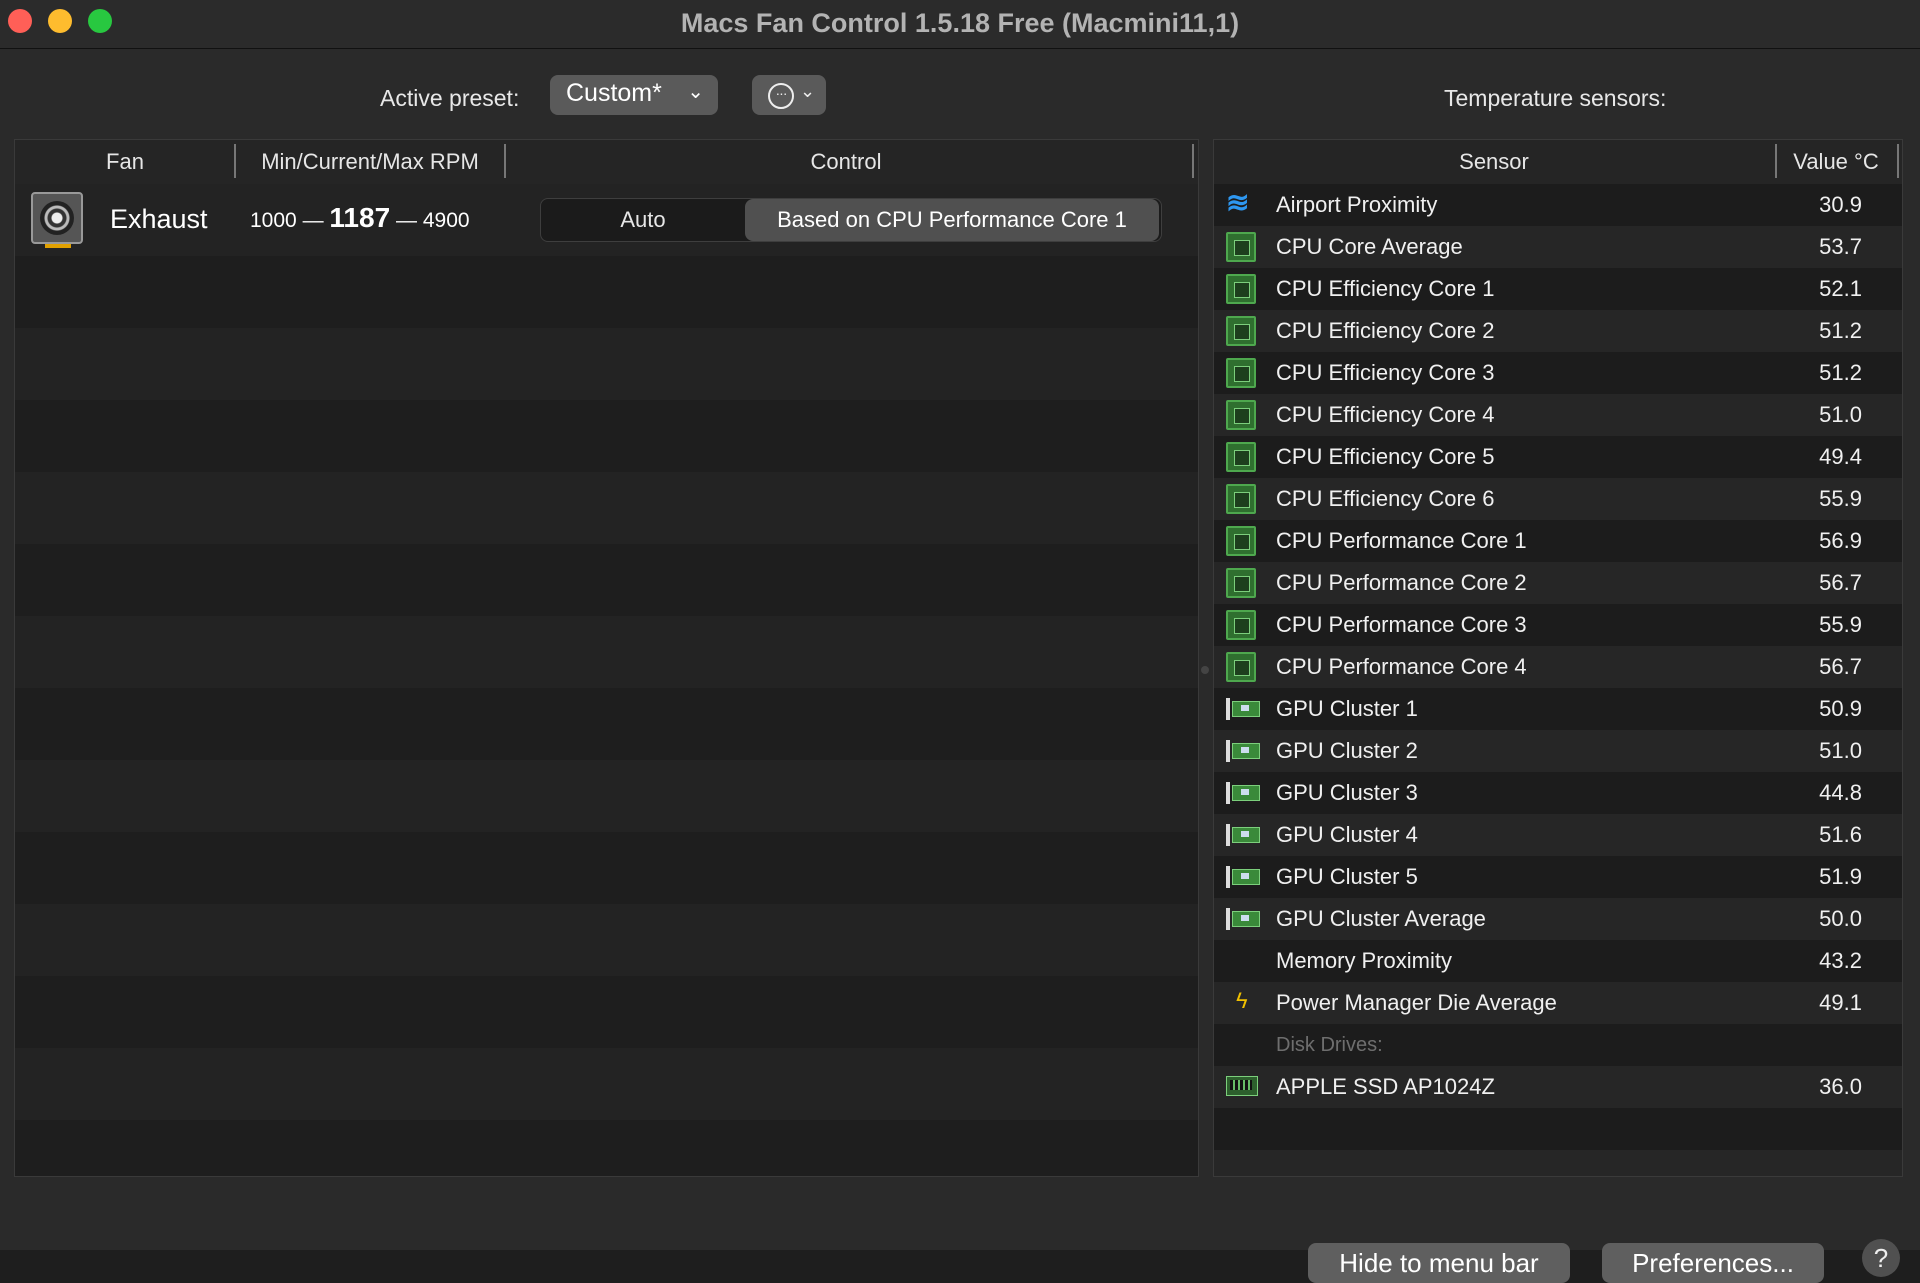  I want to click on table-row: CPU Efficiency Core 2 51.2, so click(1558, 331).